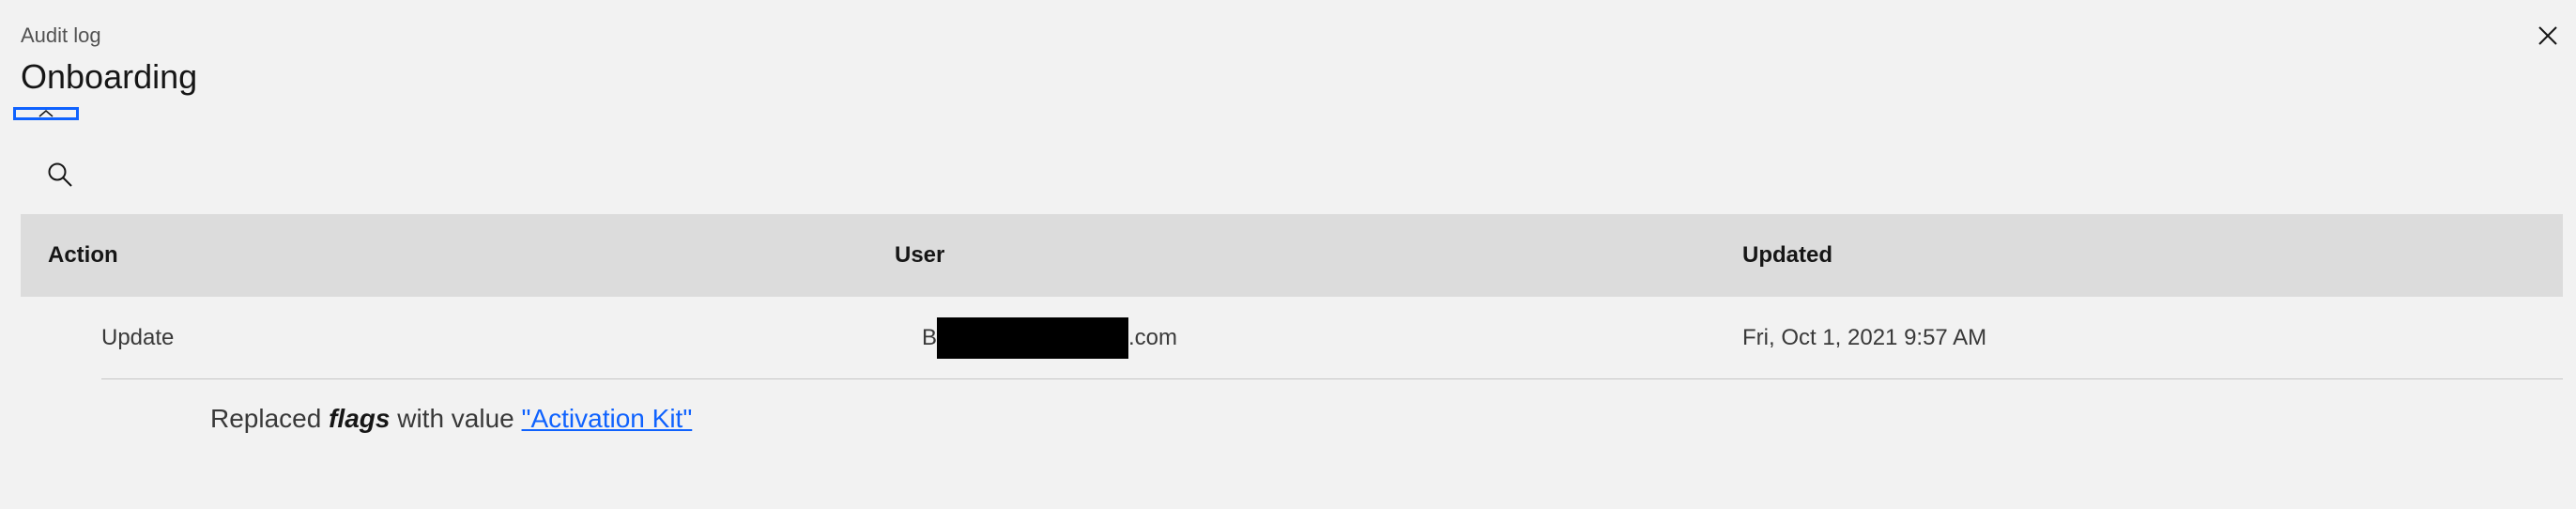 Image resolution: width=2576 pixels, height=509 pixels. I want to click on updated-cell: Fri, Oct 1, 2021 9:57 AM, so click(1865, 338).